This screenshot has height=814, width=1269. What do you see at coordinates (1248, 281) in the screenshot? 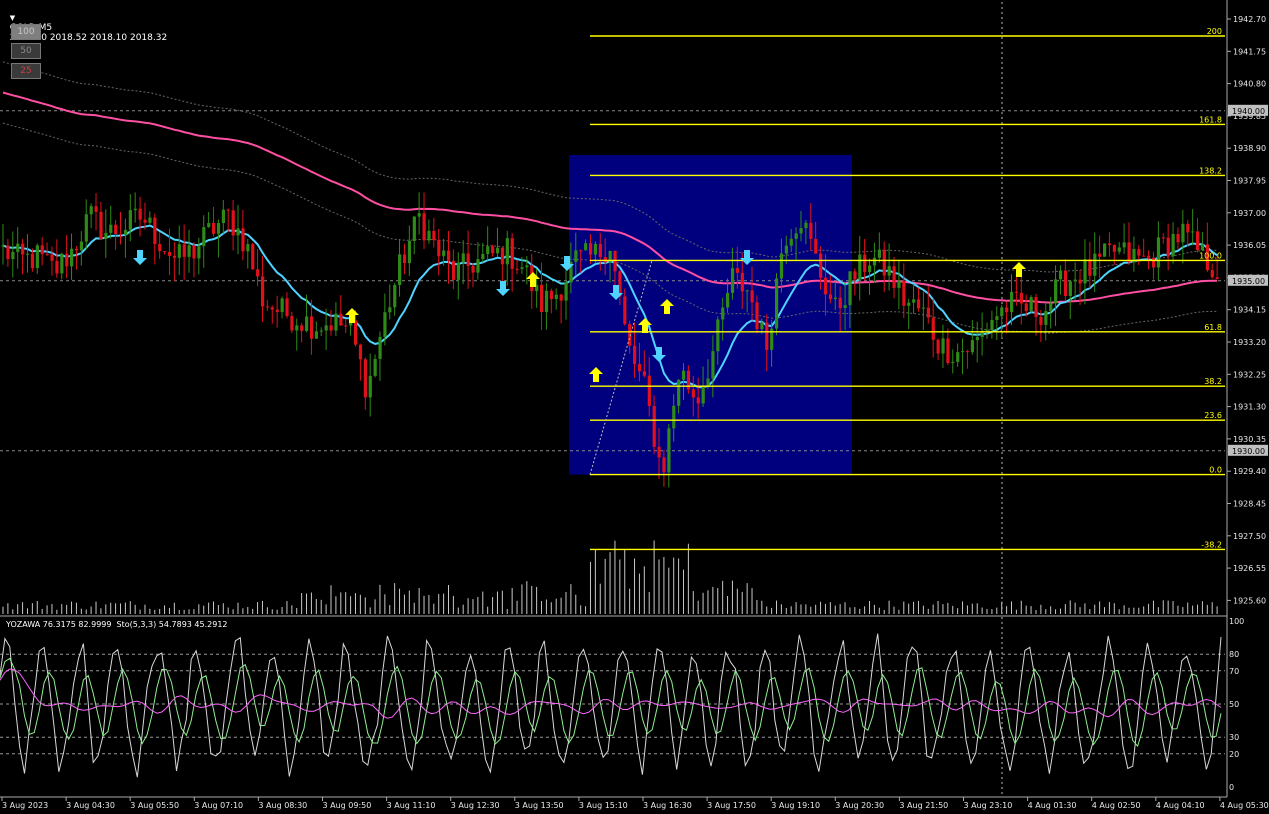
I see `price-marker-label: 1935.00` at bounding box center [1248, 281].